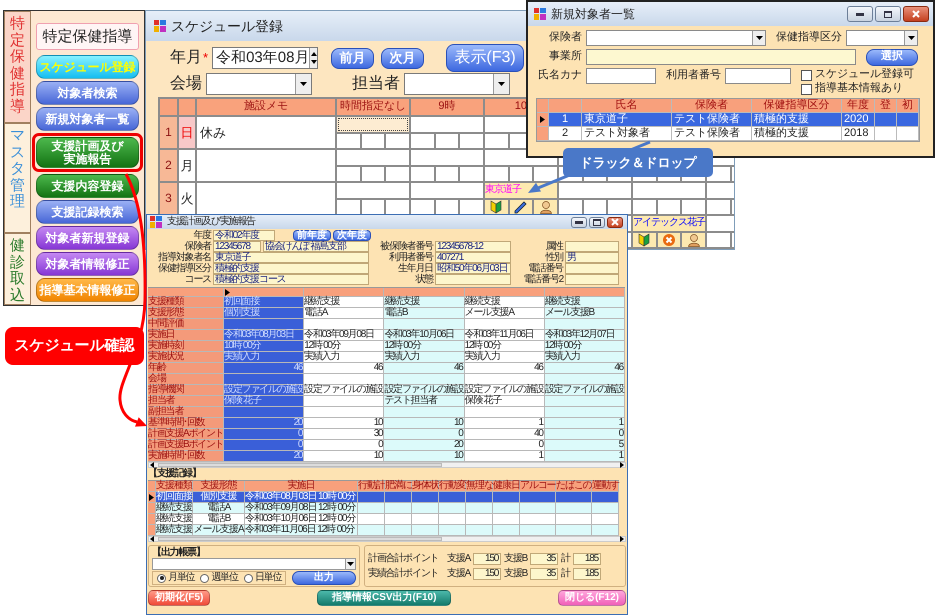 This screenshot has height=615, width=935. I want to click on close-button: 閉じる(F12), so click(592, 598).